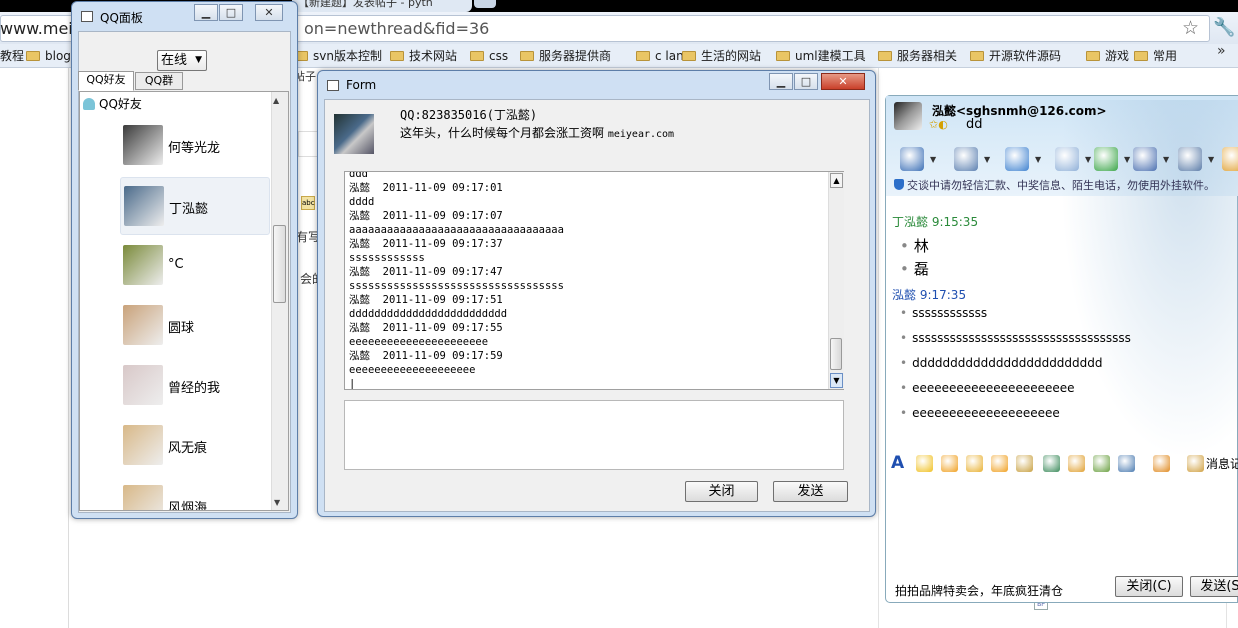  I want to click on friend-item: 风无痕, so click(195, 446).